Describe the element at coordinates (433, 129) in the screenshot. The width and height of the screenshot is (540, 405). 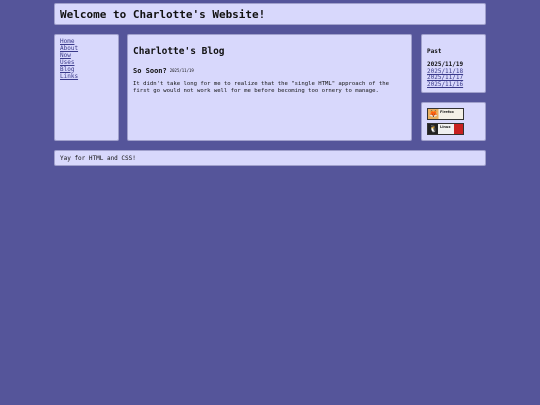
I see `linux-tux-icon: 🐧` at that location.